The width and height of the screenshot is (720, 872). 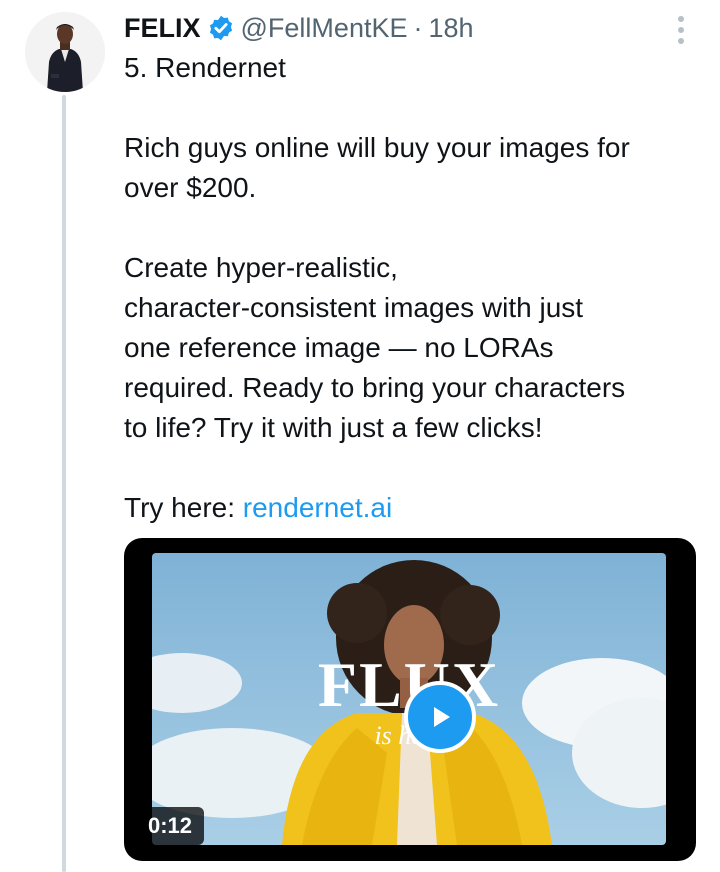 I want to click on post-text-line: one reference image — no LORAs, so click(x=339, y=347).